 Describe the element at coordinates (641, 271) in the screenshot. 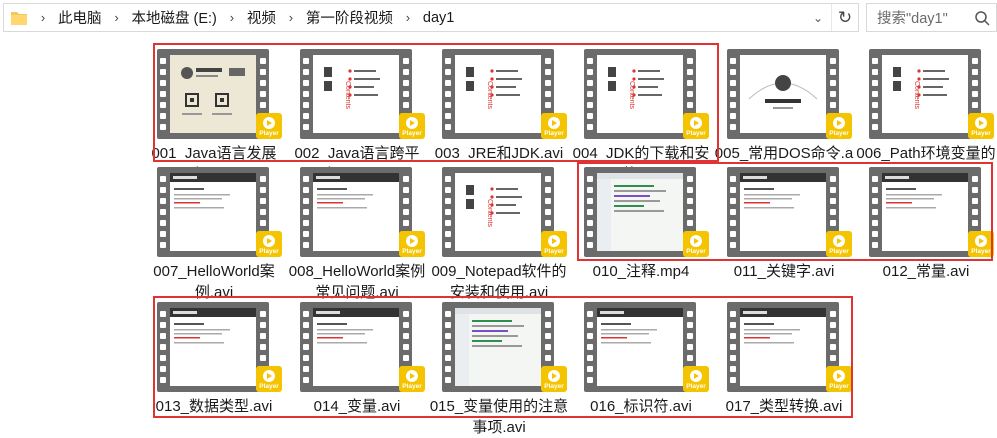

I see `file-name: 010_注释.mp4` at that location.